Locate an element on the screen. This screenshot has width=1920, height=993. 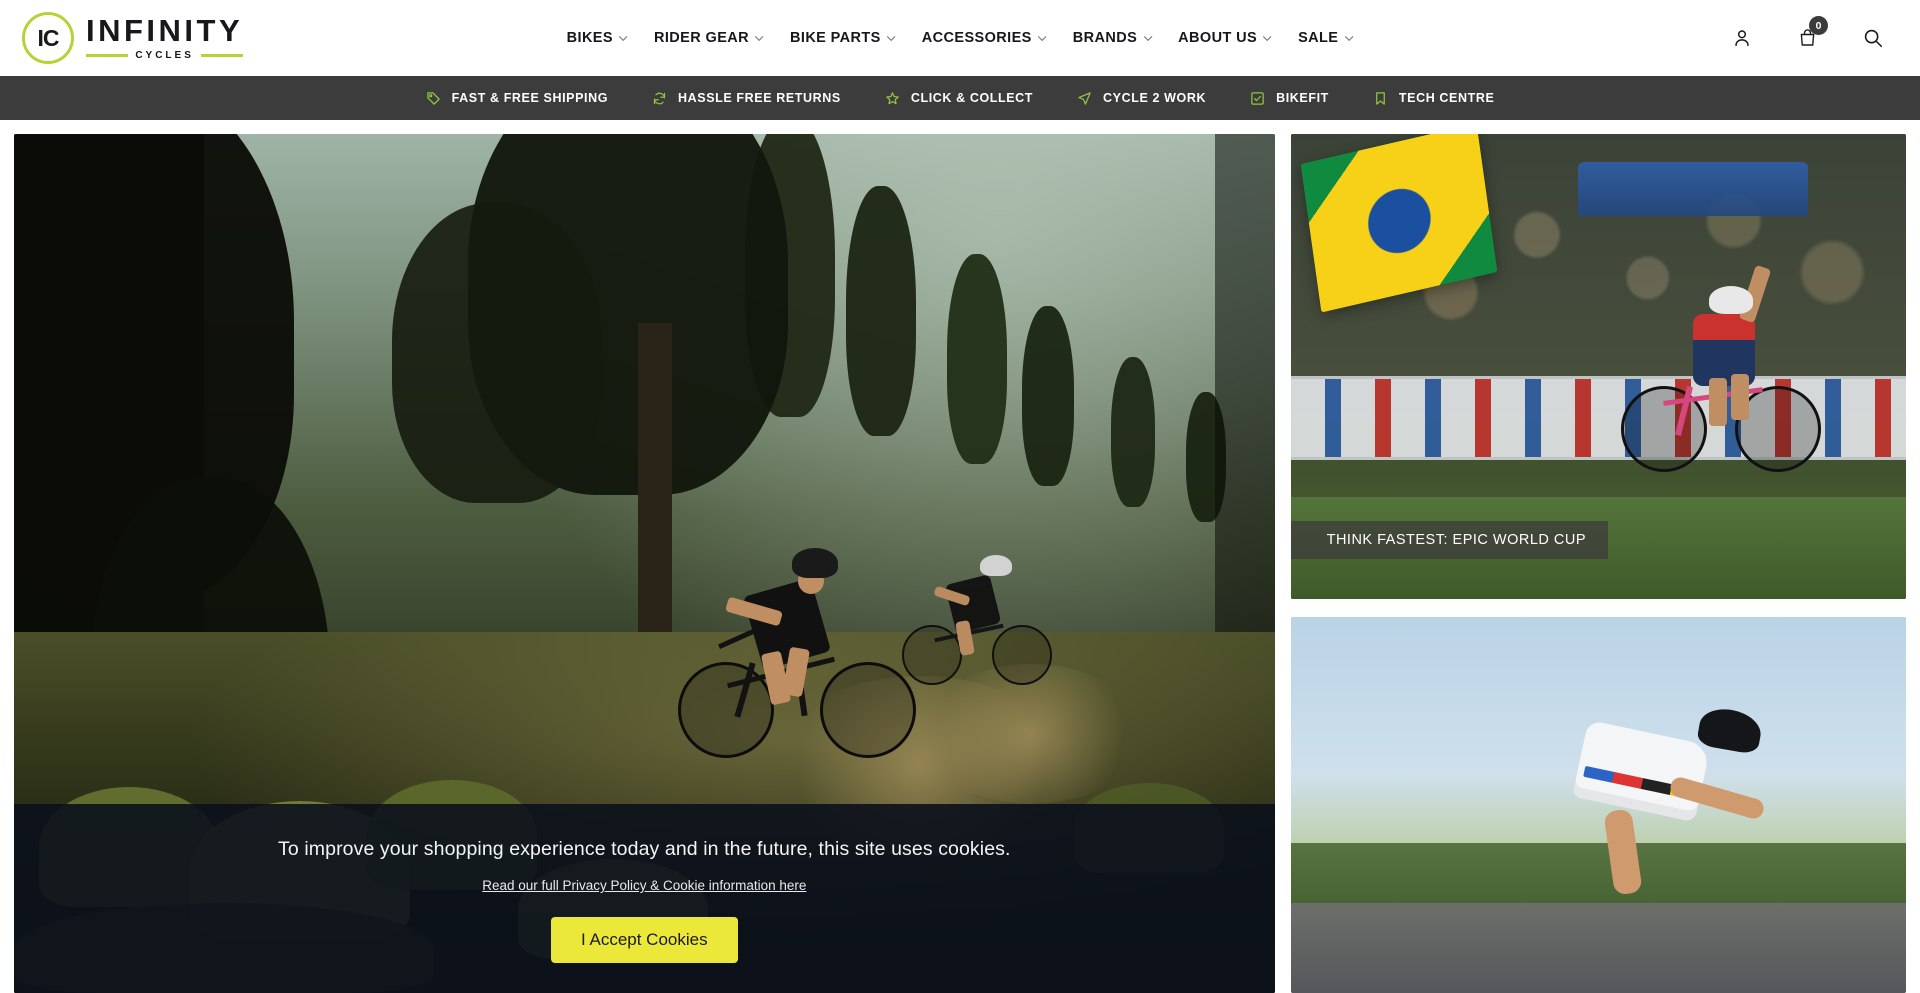
nav-item-label: BIKES is located at coordinates (589, 38).